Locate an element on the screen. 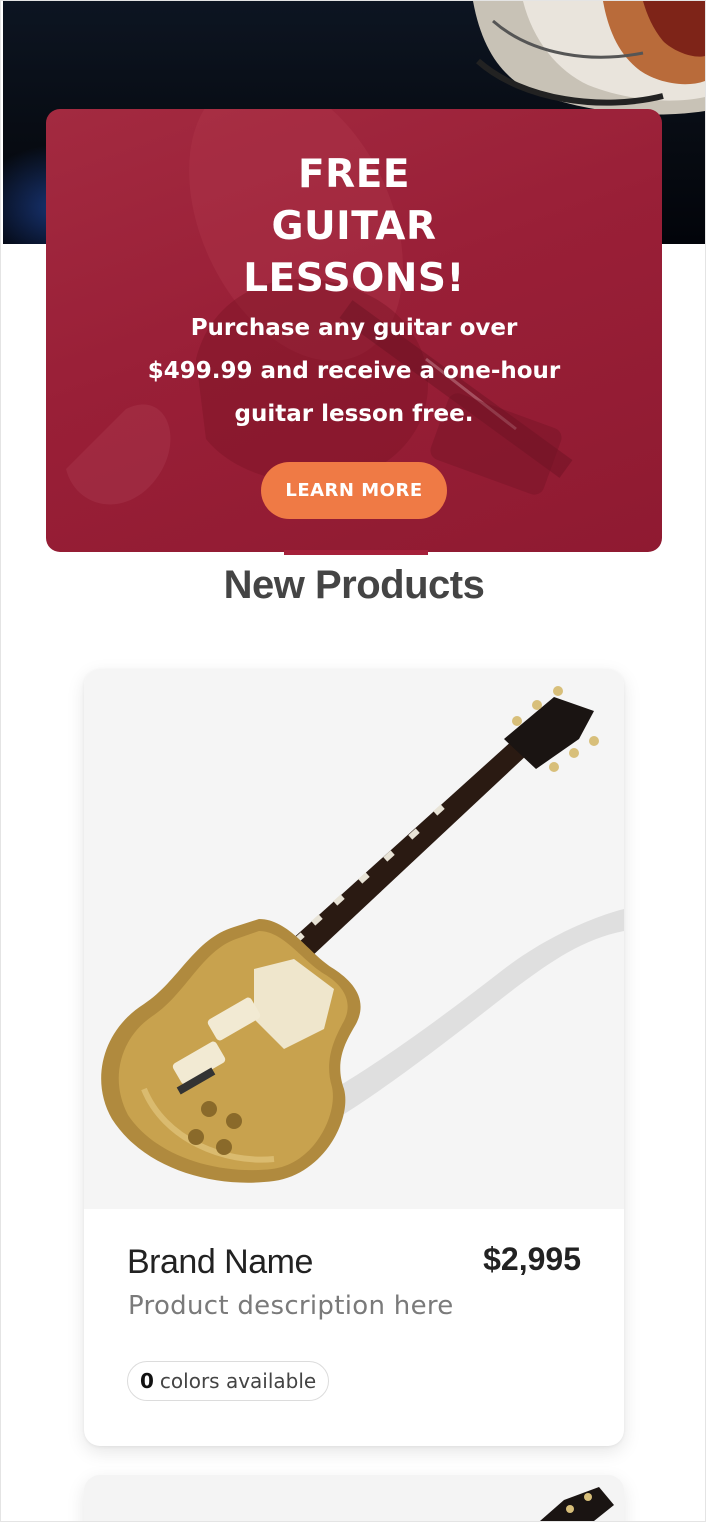 The height and width of the screenshot is (1522, 706). promo-title-line: LESSONS! is located at coordinates (354, 278).